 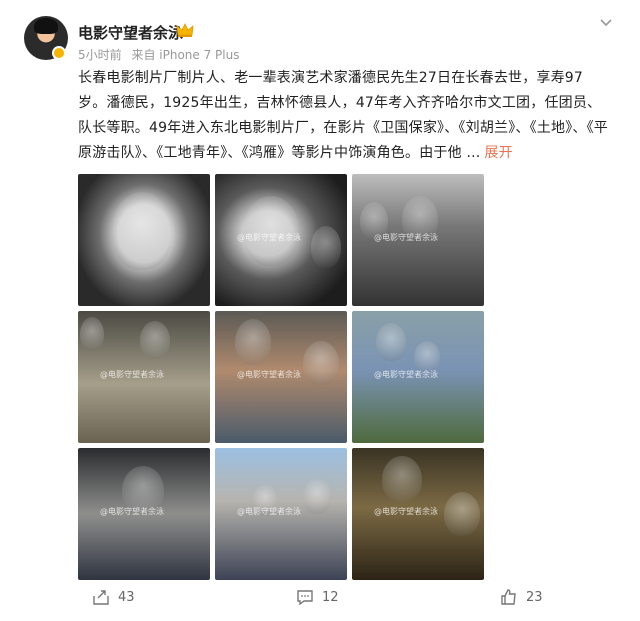 I want to click on chevron-down-icon, so click(x=606, y=22).